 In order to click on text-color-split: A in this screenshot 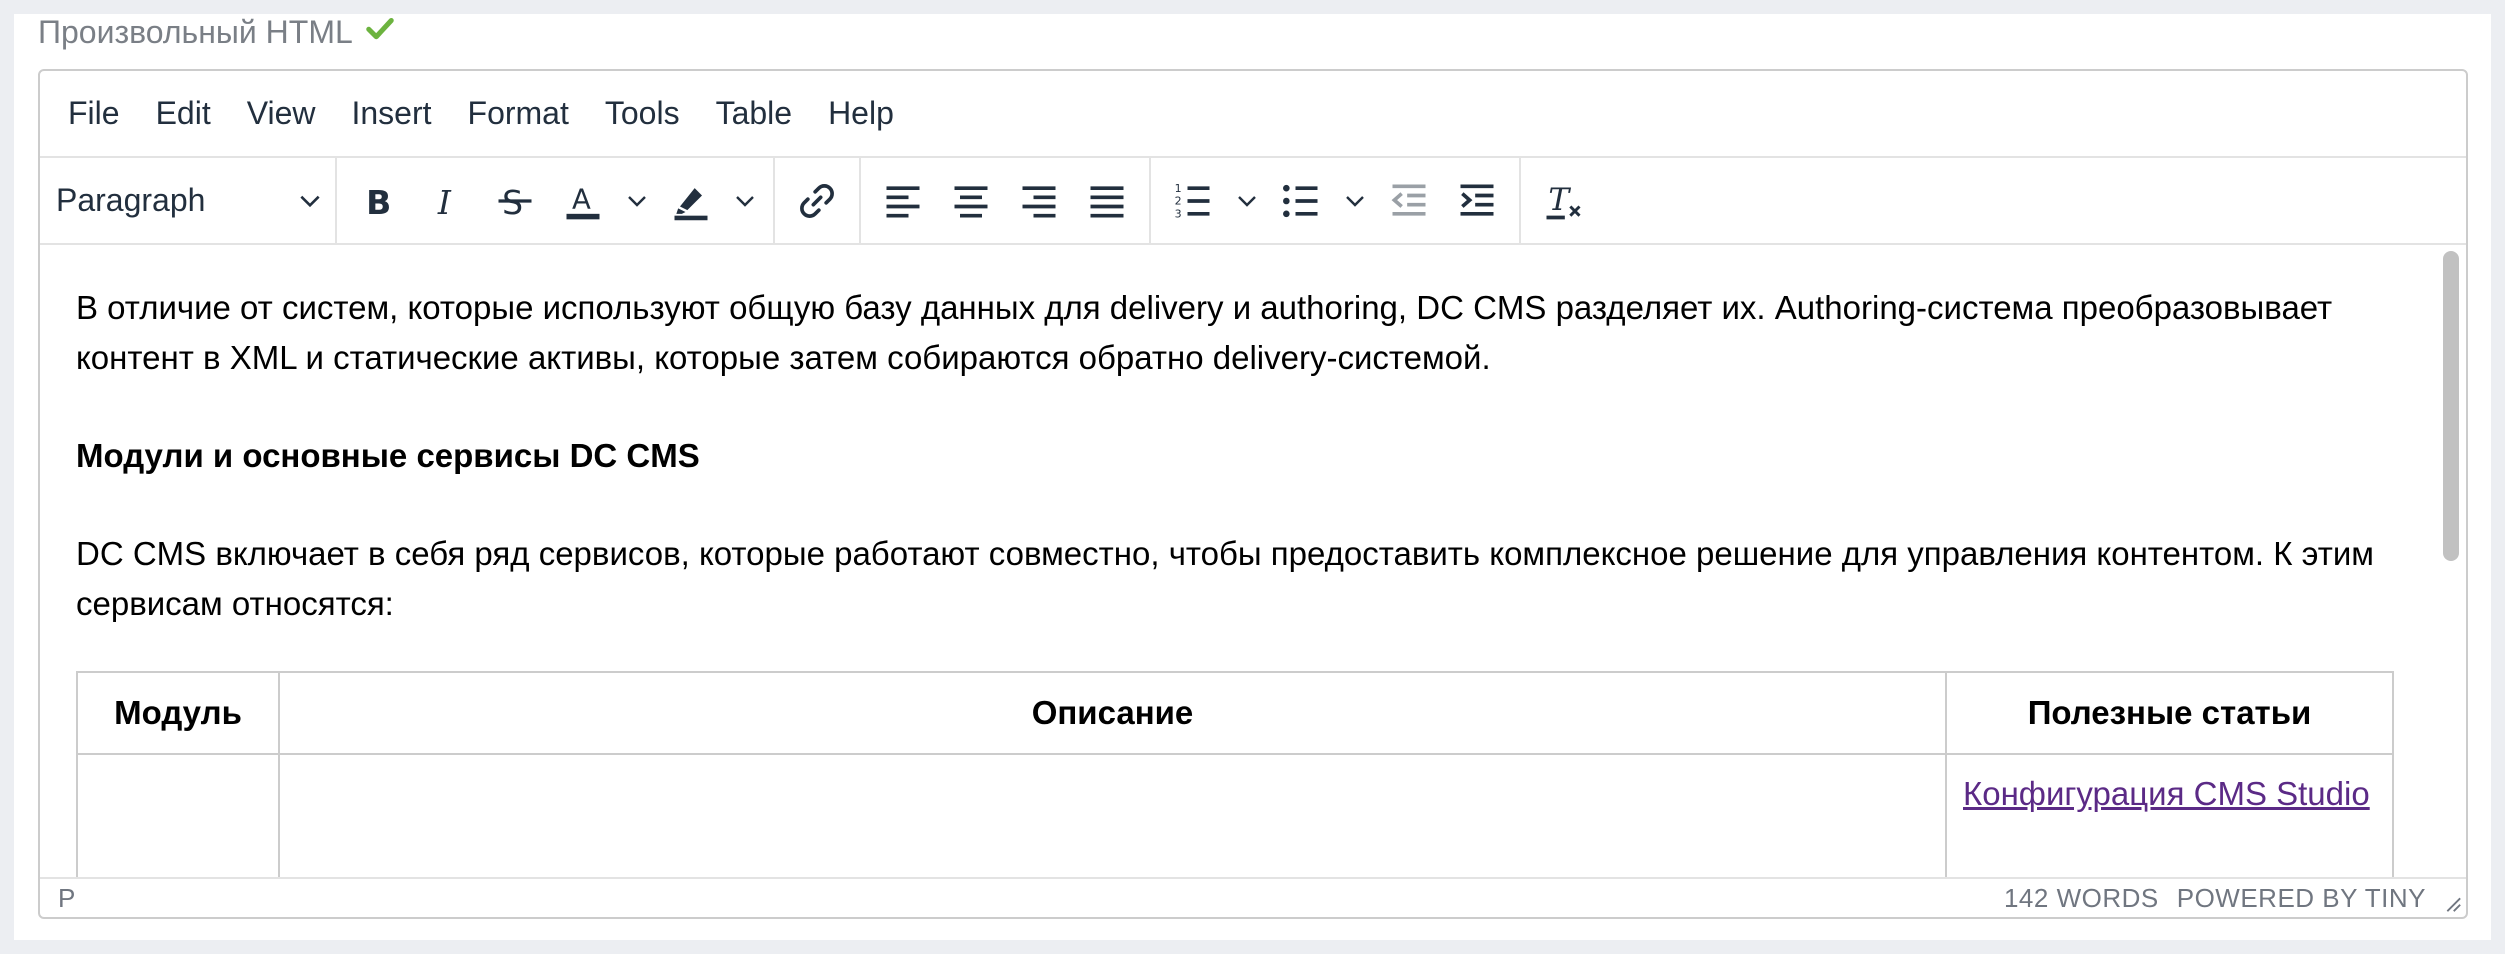, I will do `click(603, 201)`.